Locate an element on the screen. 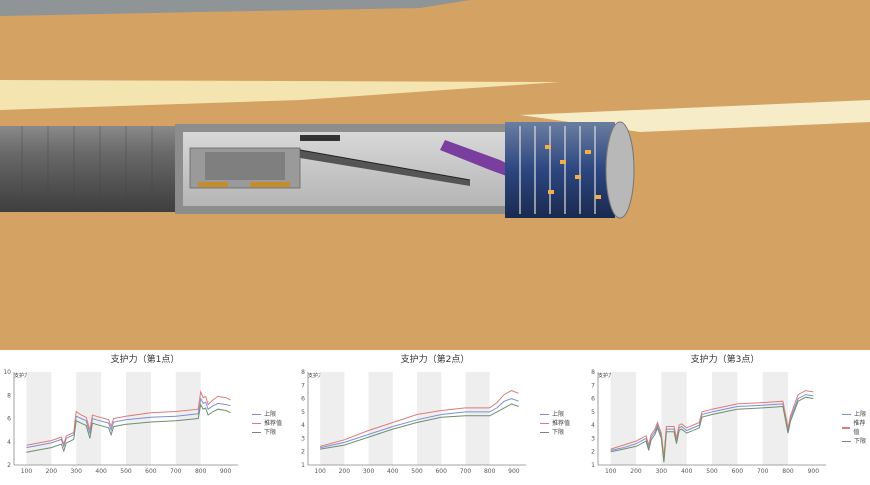 Image resolution: width=870 pixels, height=485 pixels. cutter-head-section is located at coordinates (560, 170).